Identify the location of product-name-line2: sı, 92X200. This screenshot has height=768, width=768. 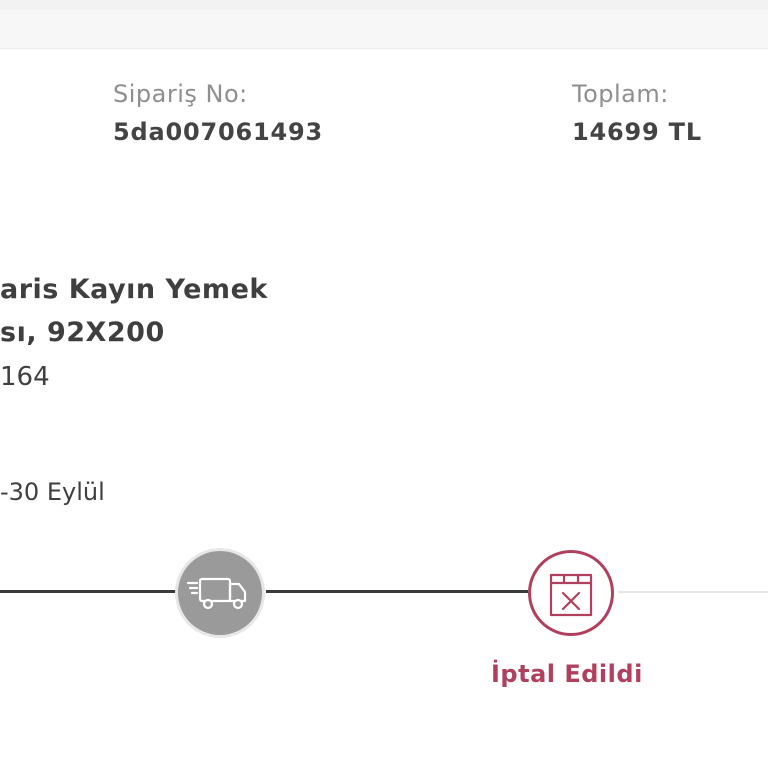
(82, 332).